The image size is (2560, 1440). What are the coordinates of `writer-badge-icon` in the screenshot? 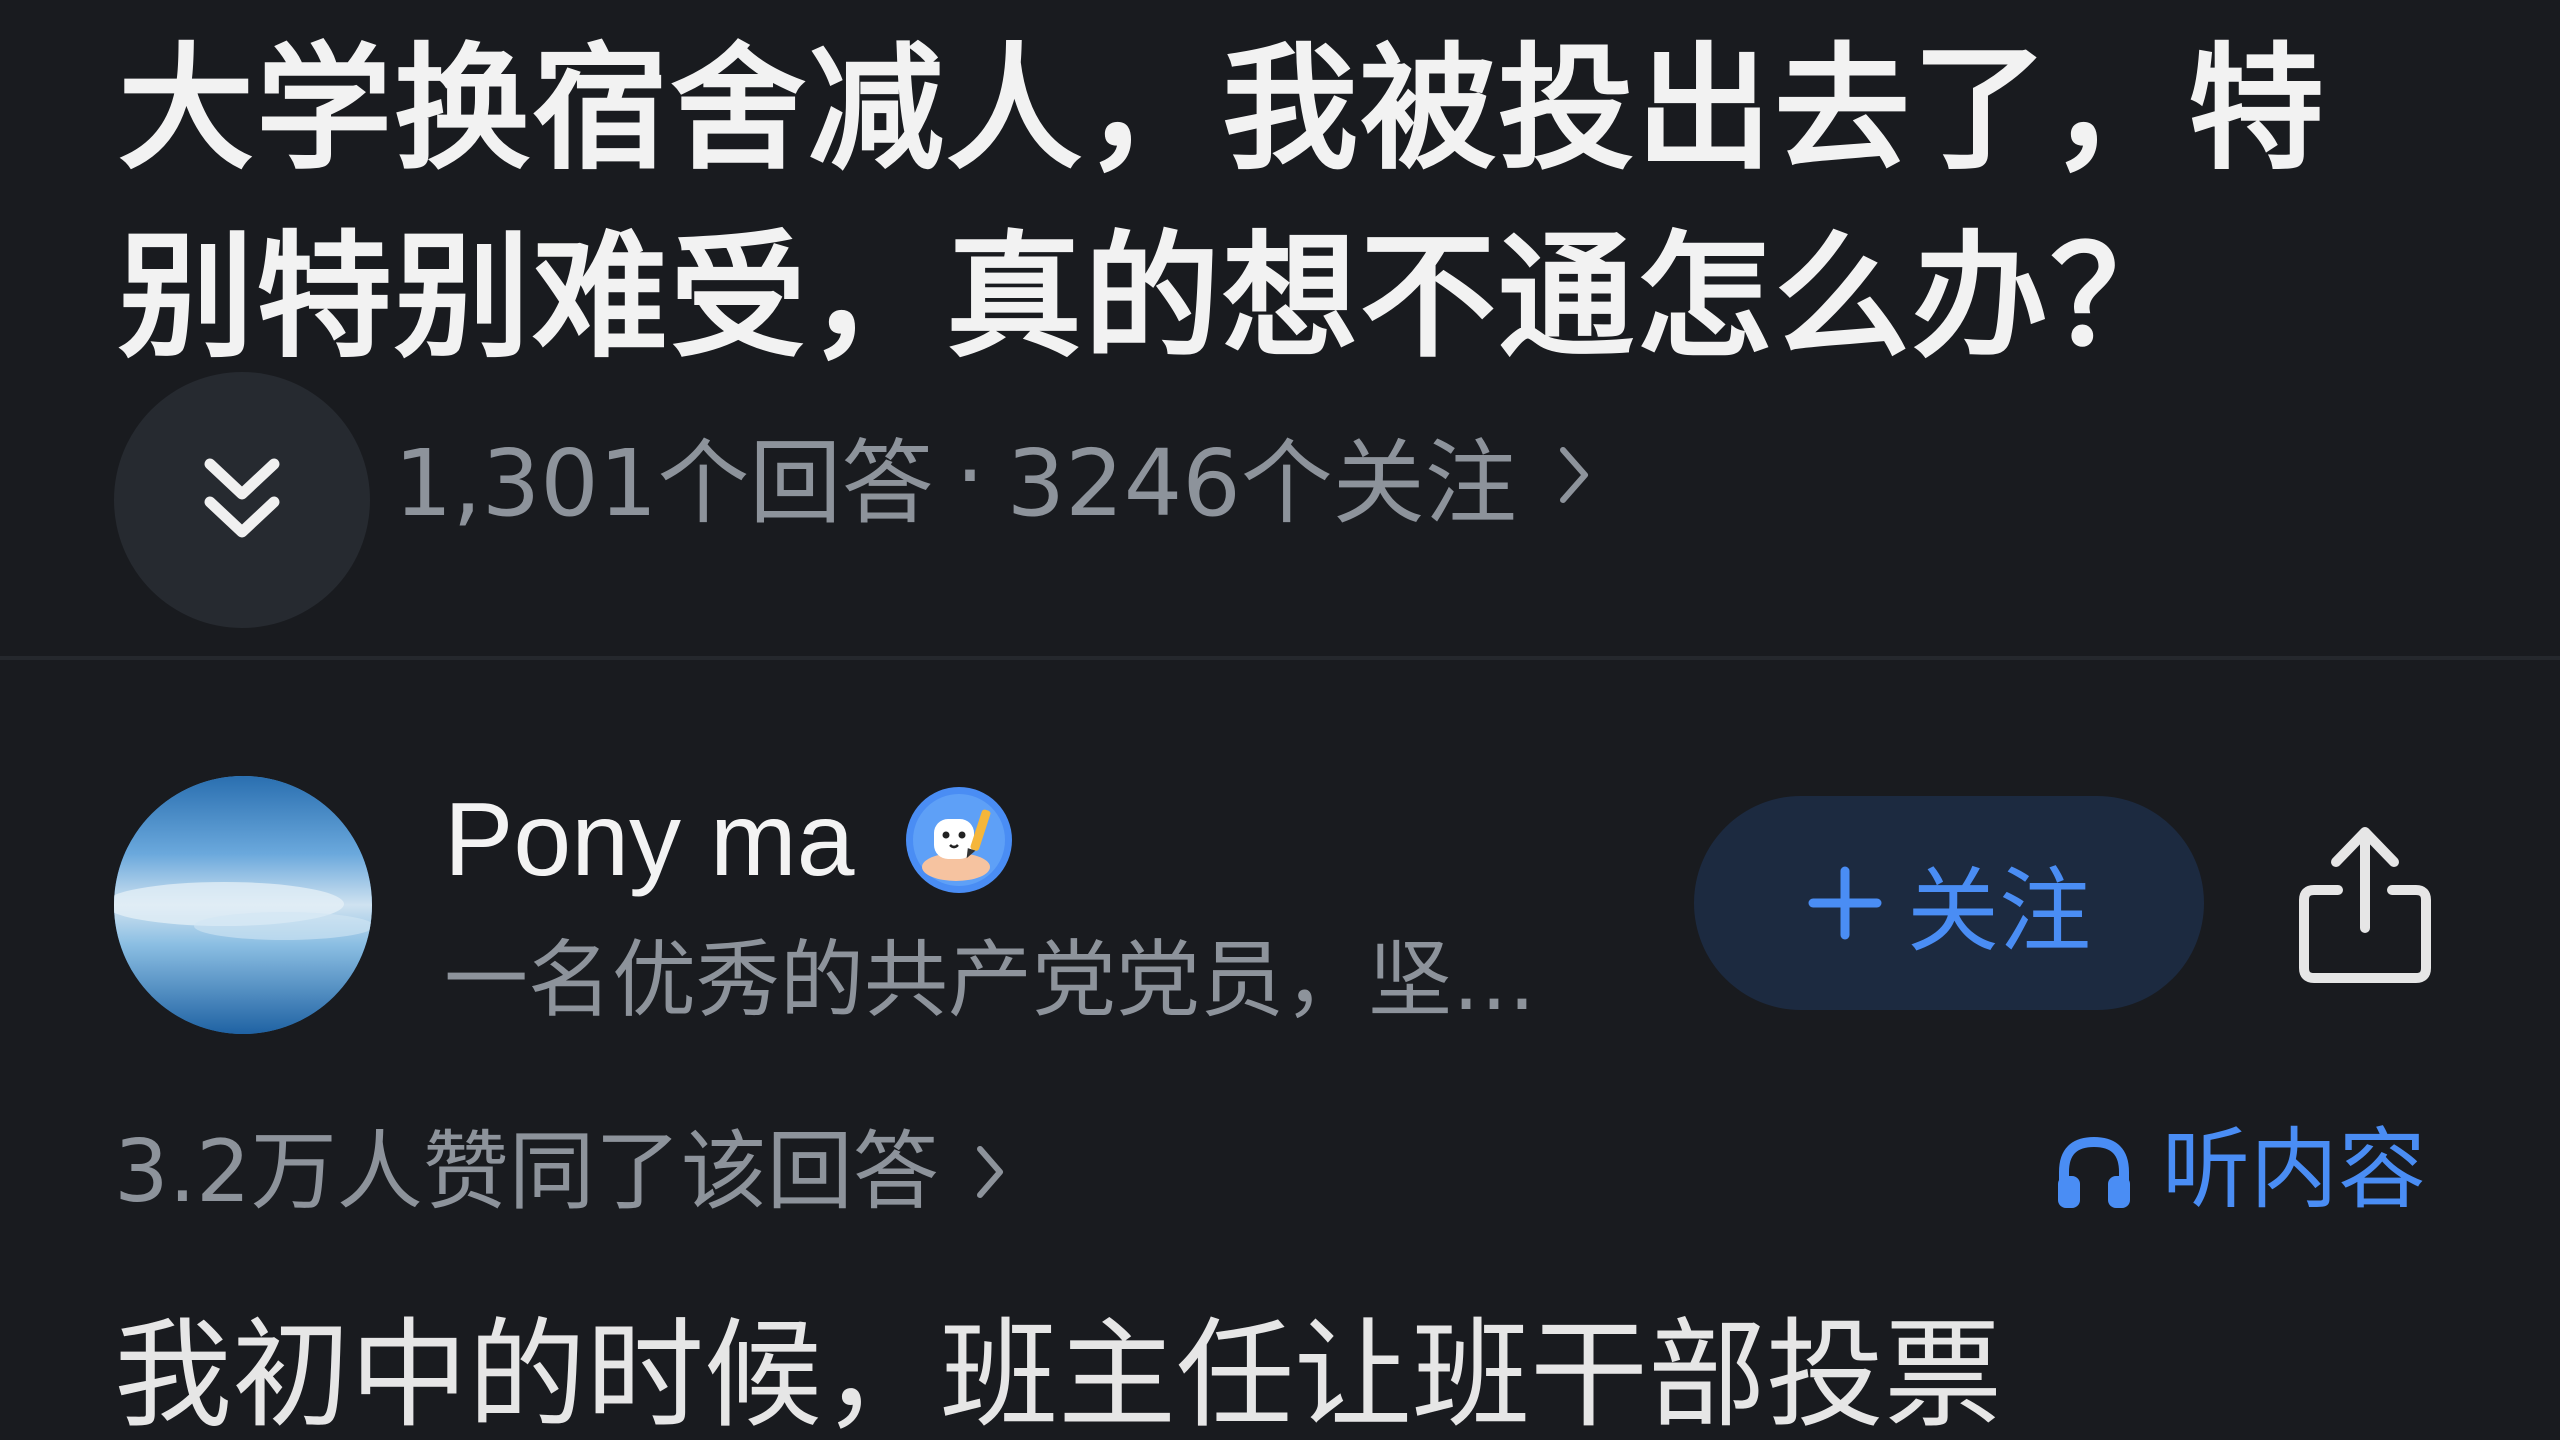 It's located at (959, 840).